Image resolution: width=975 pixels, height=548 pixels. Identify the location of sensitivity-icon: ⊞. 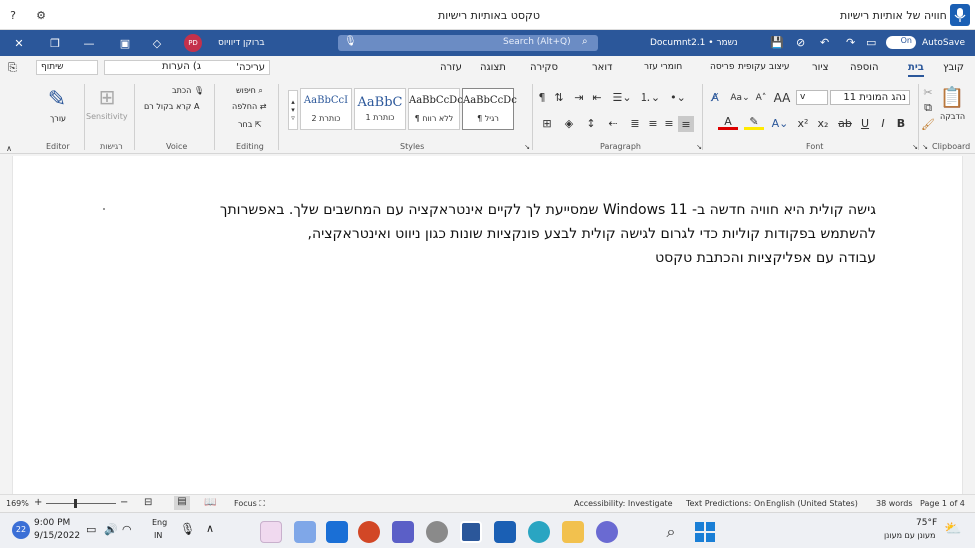
(107, 97).